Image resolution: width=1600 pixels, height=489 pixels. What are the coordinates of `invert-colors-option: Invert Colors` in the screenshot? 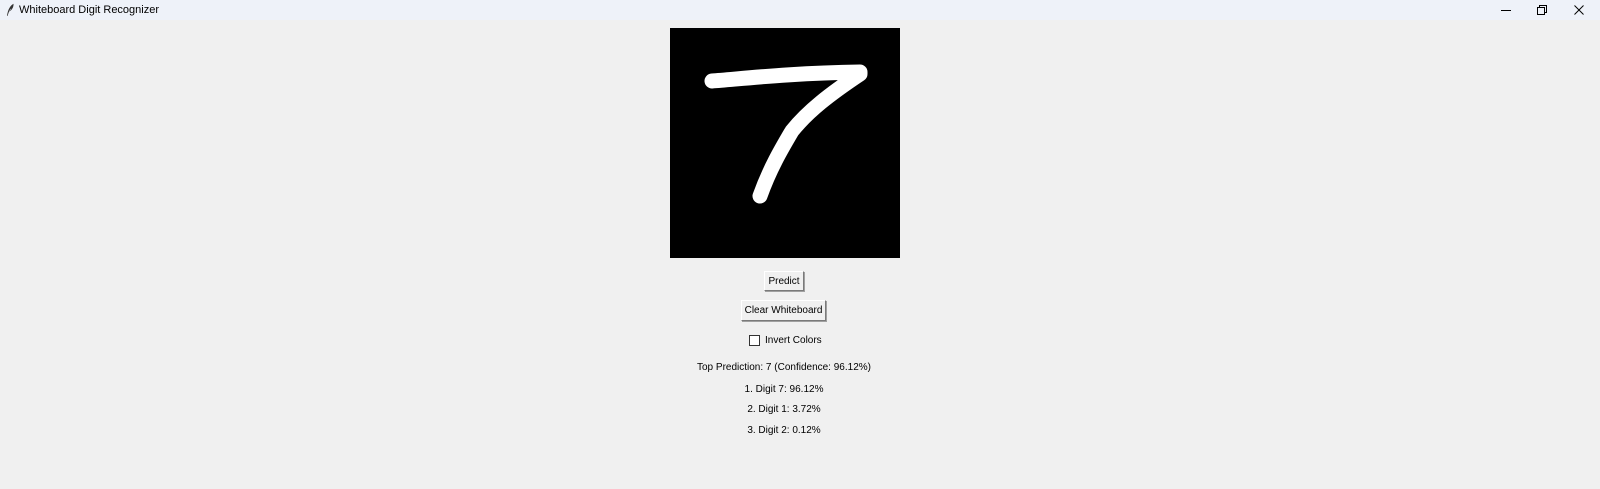 It's located at (785, 340).